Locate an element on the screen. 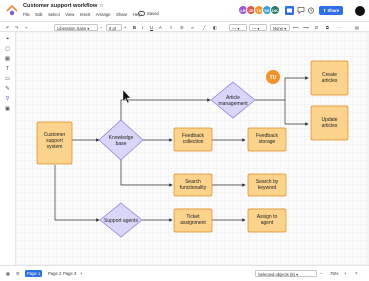  zoom-level: 75% is located at coordinates (334, 273).